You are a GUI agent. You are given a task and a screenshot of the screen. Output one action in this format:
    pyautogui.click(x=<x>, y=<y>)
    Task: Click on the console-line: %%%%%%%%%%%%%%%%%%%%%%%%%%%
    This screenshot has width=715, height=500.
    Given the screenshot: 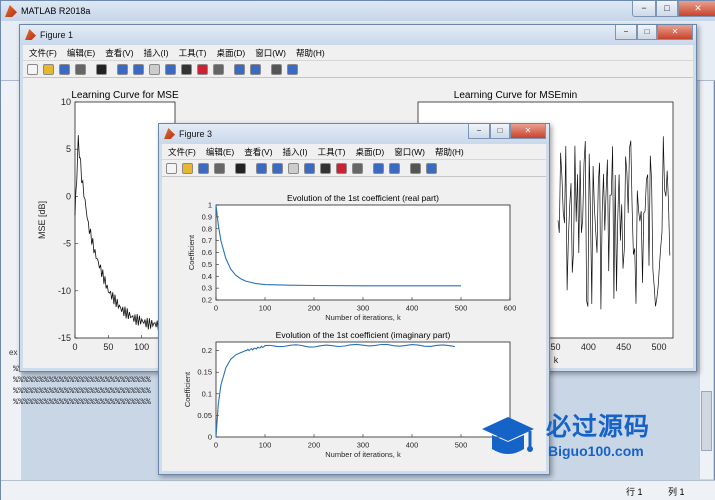 What is the action you would take?
    pyautogui.click(x=82, y=402)
    